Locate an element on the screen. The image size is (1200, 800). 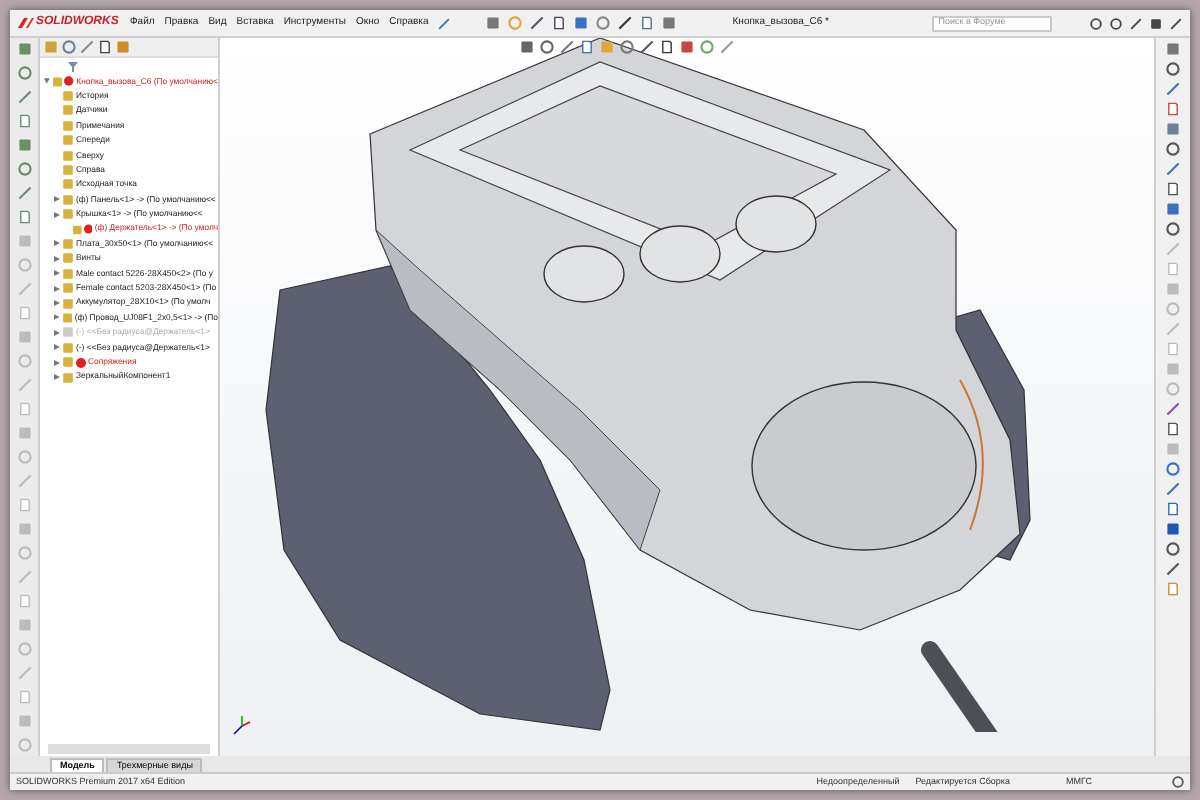
maximize-icon is located at coordinates (1156, 23).